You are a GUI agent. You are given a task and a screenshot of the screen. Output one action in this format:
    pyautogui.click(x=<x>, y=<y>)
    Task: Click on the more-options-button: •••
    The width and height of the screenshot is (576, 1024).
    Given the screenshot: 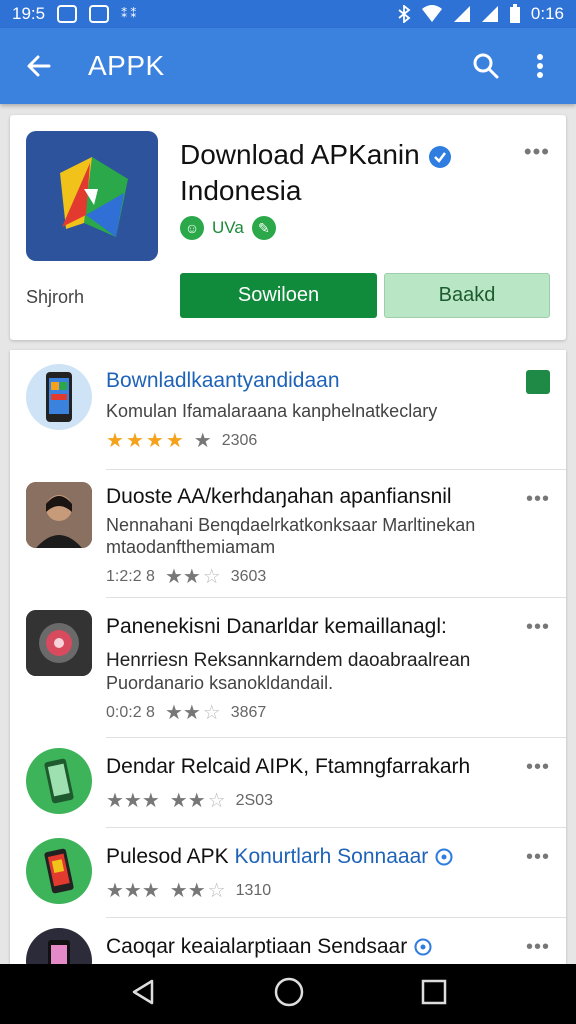 What is the action you would take?
    pyautogui.click(x=537, y=152)
    